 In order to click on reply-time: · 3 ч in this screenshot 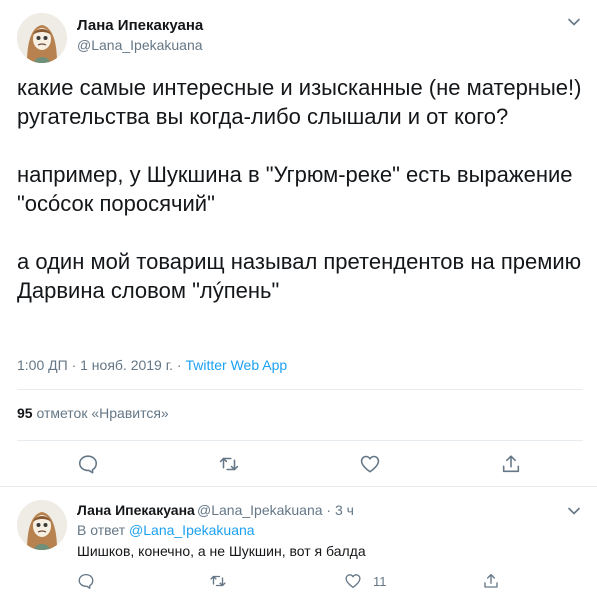, I will do `click(338, 510)`.